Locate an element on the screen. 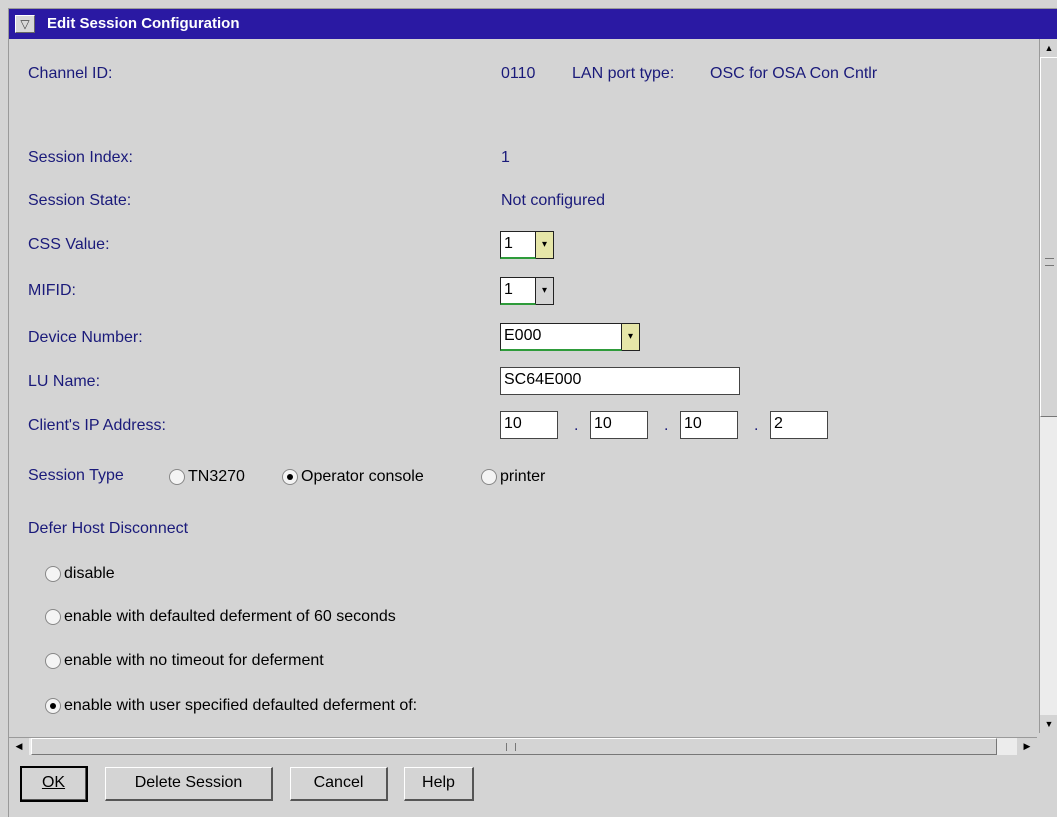  ok-button: OK is located at coordinates (54, 784).